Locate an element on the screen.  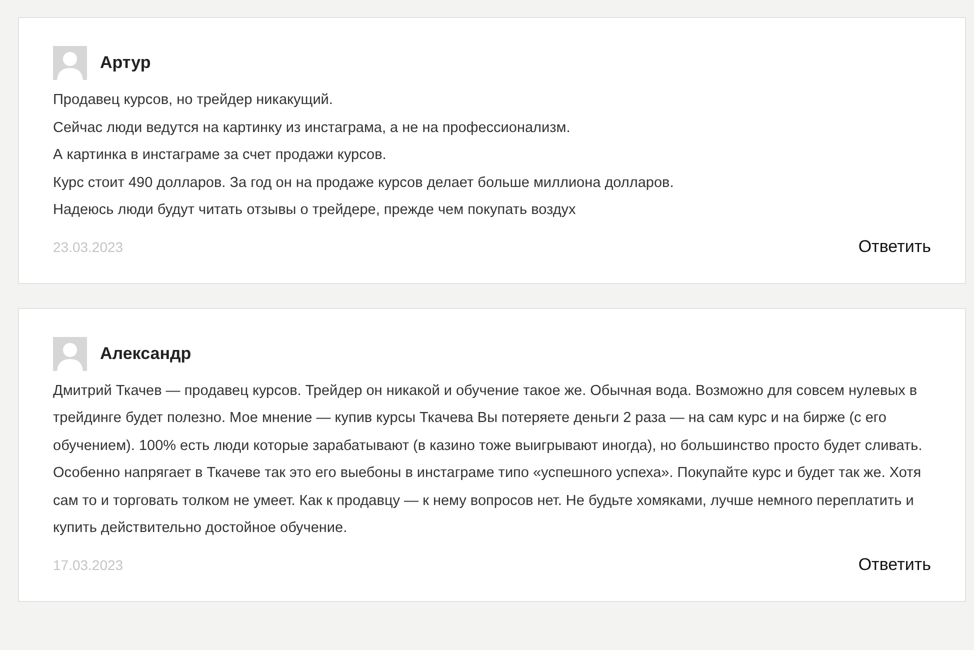
comment-date: 23.03.2023 is located at coordinates (88, 246).